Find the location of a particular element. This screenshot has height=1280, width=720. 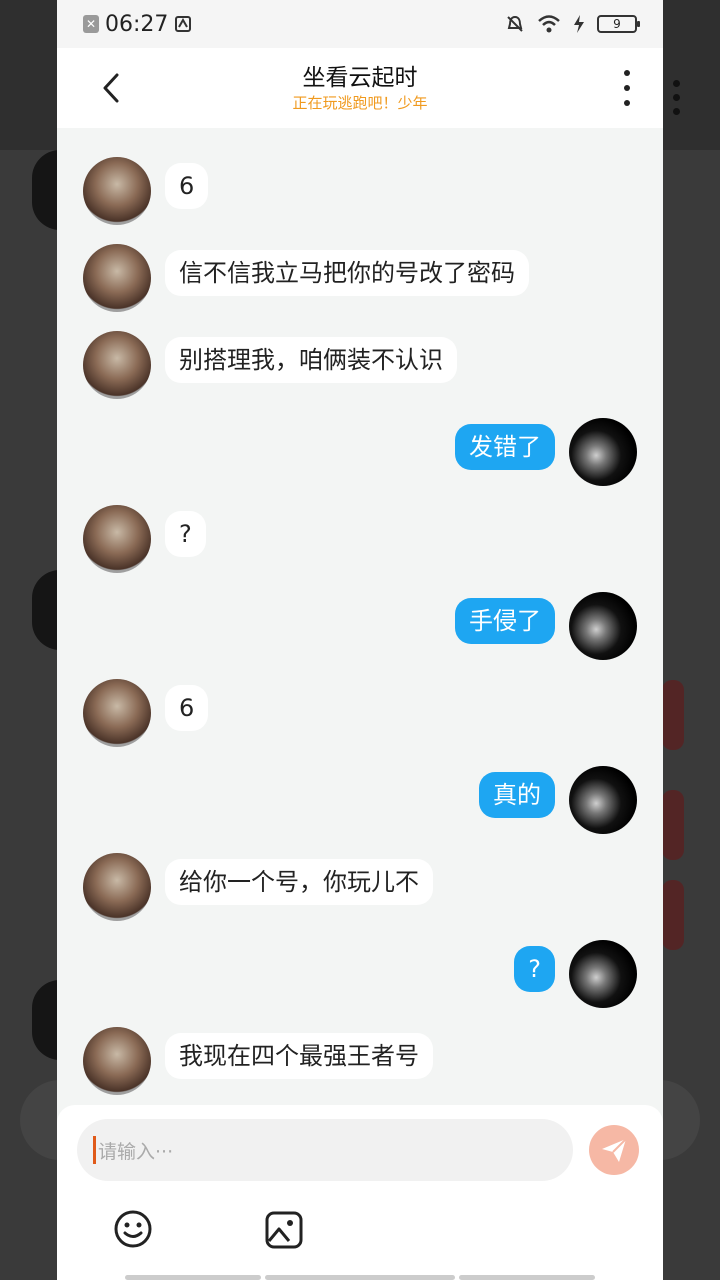

message-row: 信不信我立马把你的号改了密码 is located at coordinates (360, 279).